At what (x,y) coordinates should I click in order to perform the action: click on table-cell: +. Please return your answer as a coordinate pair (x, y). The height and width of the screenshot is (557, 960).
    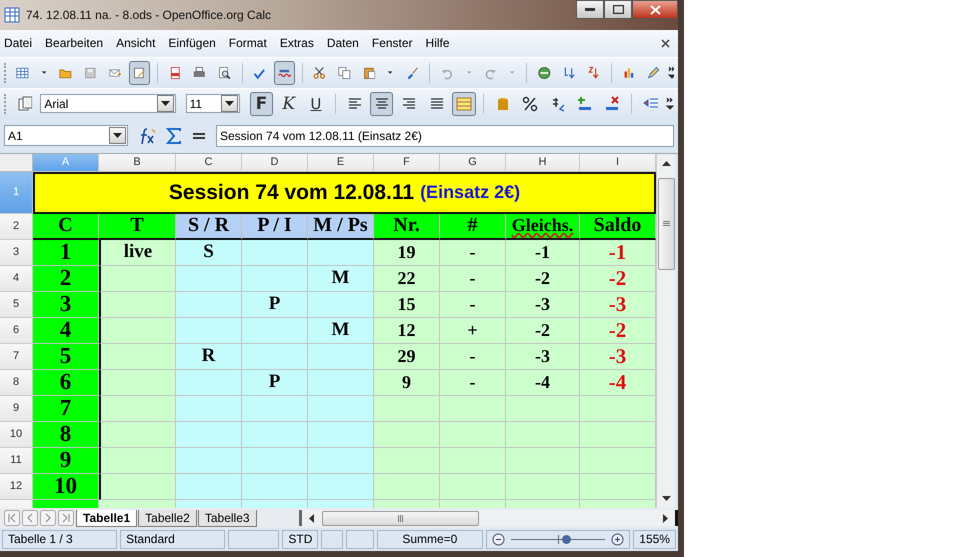
    Looking at the image, I should click on (473, 331).